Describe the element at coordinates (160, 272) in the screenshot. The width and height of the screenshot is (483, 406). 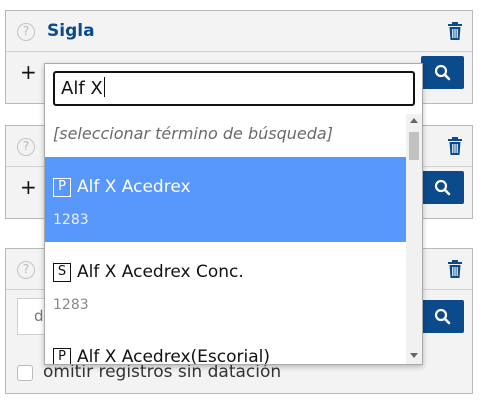
I see `result-name: Alf X Acedrex Conc.` at that location.